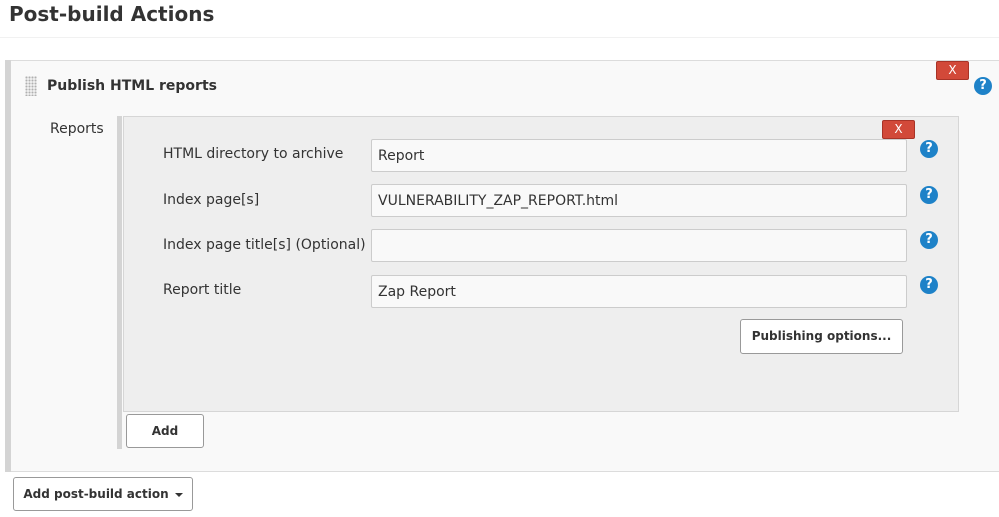  What do you see at coordinates (253, 154) in the screenshot?
I see `html-directory-label: HTML directory to archive` at bounding box center [253, 154].